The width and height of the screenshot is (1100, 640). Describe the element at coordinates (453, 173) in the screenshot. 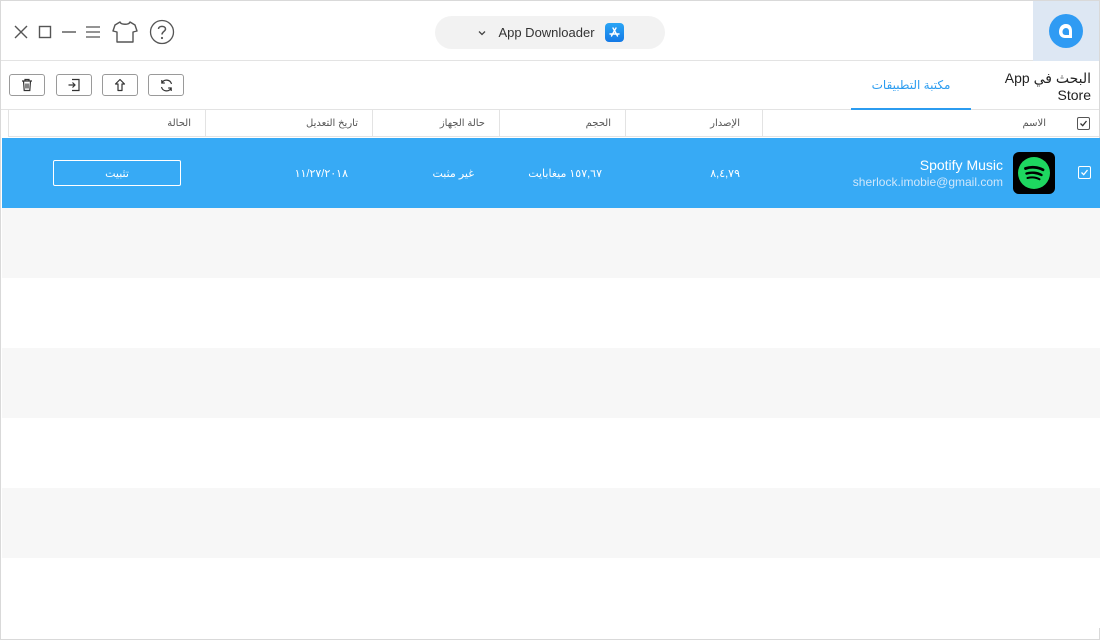

I see `app-device-status: غير مثبت` at that location.